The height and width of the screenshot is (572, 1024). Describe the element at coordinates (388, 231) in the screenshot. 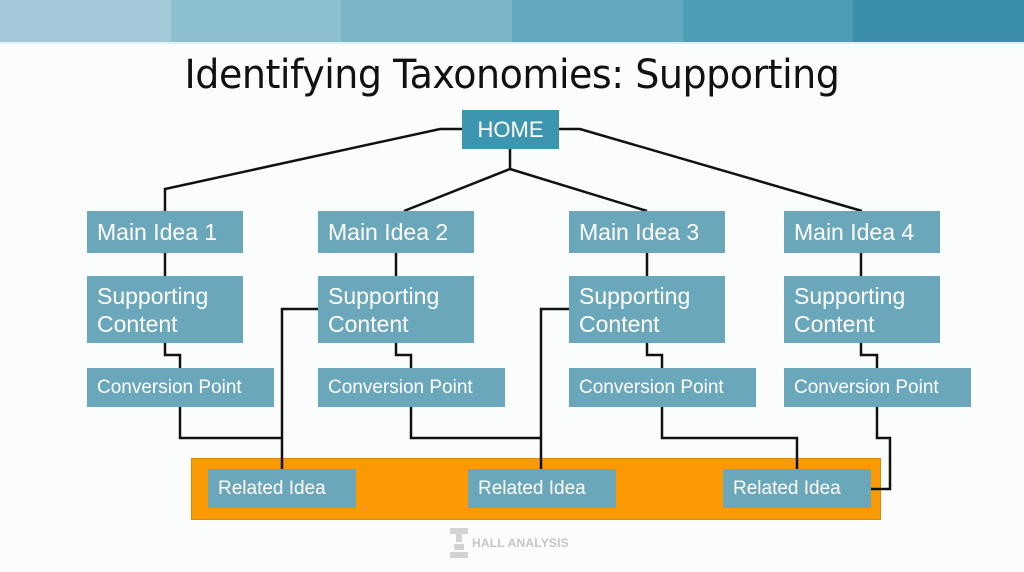

I see `main-idea-label: Main Idea 2` at that location.